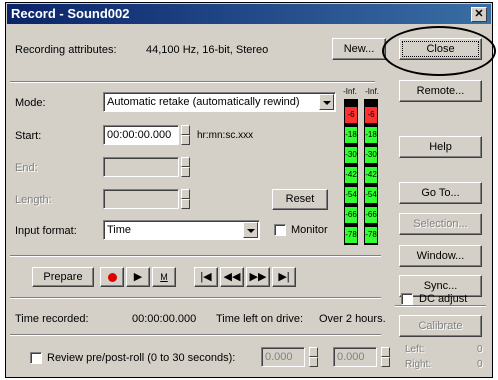 The image size is (498, 380). I want to click on dc-adjust-label: DC adjust, so click(443, 299).